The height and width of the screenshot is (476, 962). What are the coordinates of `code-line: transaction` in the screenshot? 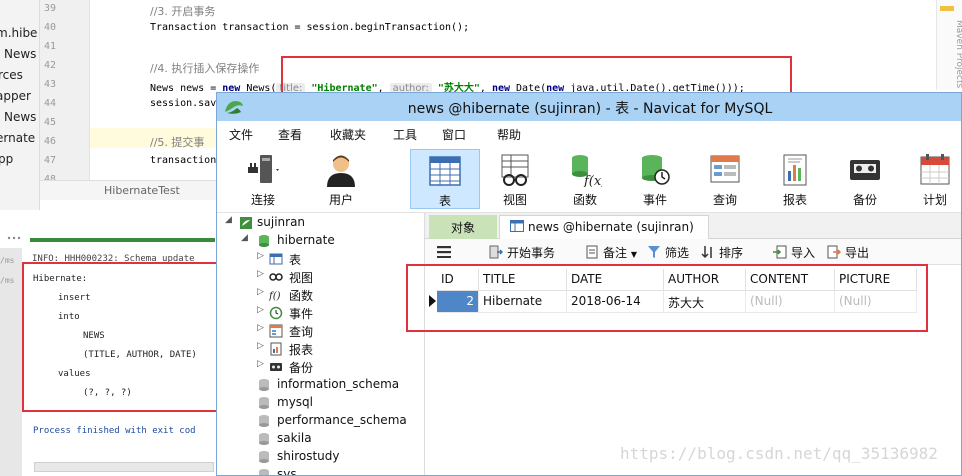 It's located at (183, 160).